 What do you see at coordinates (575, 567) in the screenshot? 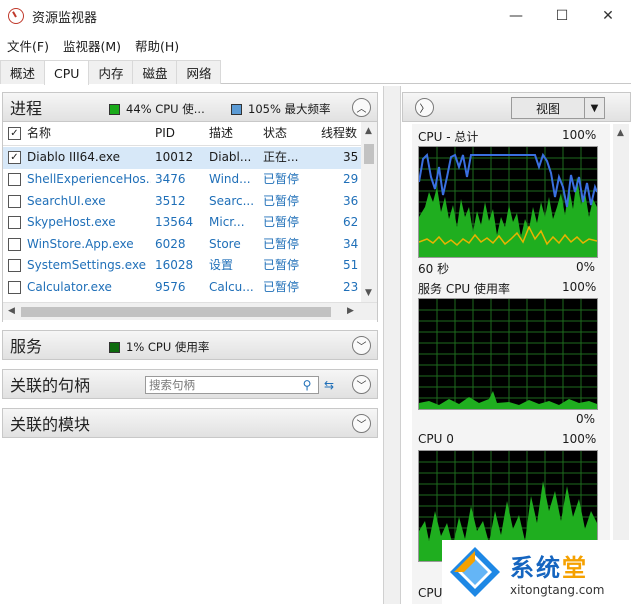
I see `watermark-title-b: 堂` at bounding box center [575, 567].